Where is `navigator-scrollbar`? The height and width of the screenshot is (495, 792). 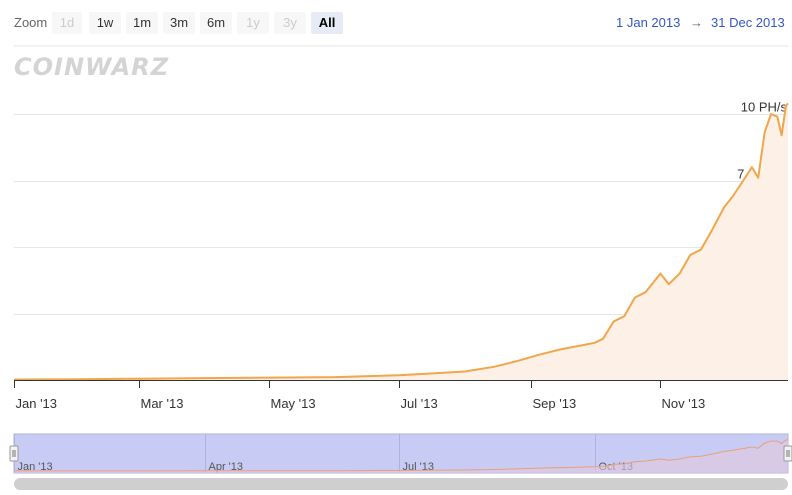 navigator-scrollbar is located at coordinates (401, 484).